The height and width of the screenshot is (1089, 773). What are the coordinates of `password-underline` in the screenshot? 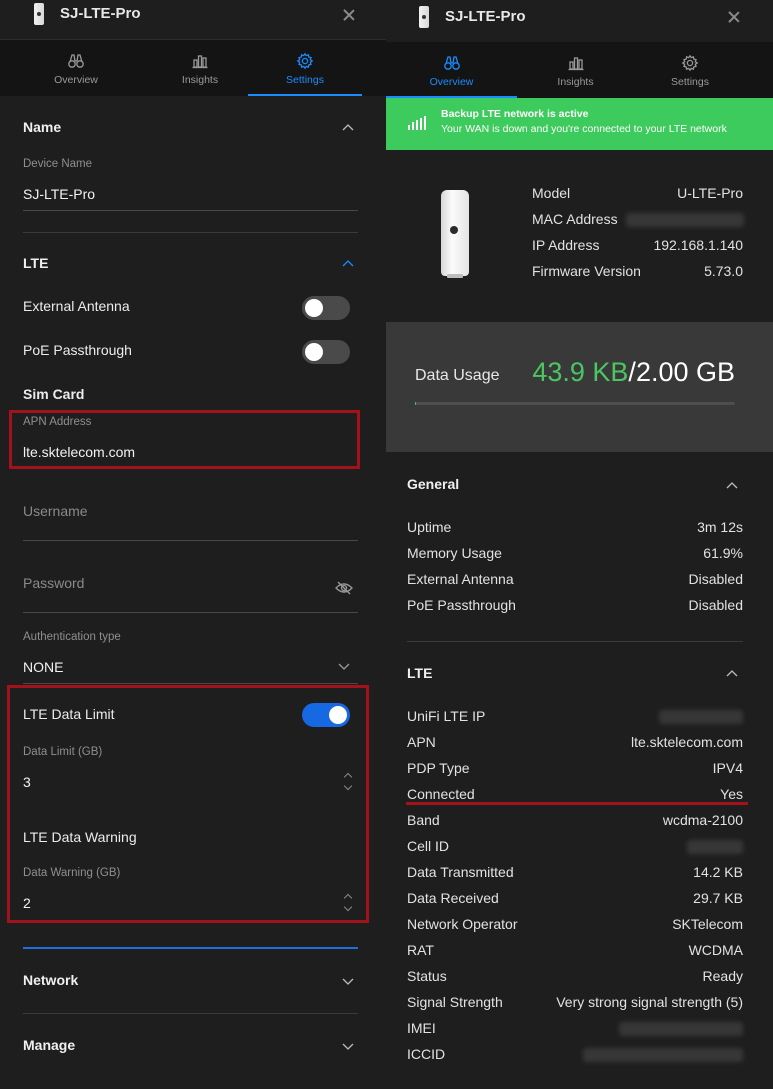 It's located at (190, 612).